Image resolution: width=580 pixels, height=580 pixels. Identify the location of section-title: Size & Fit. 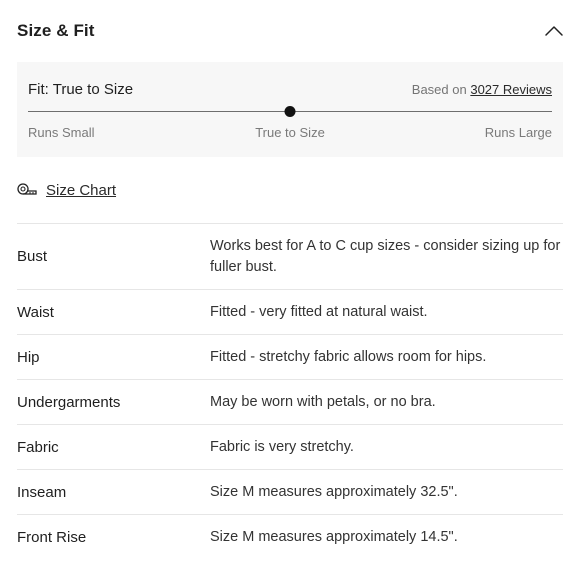
(56, 30).